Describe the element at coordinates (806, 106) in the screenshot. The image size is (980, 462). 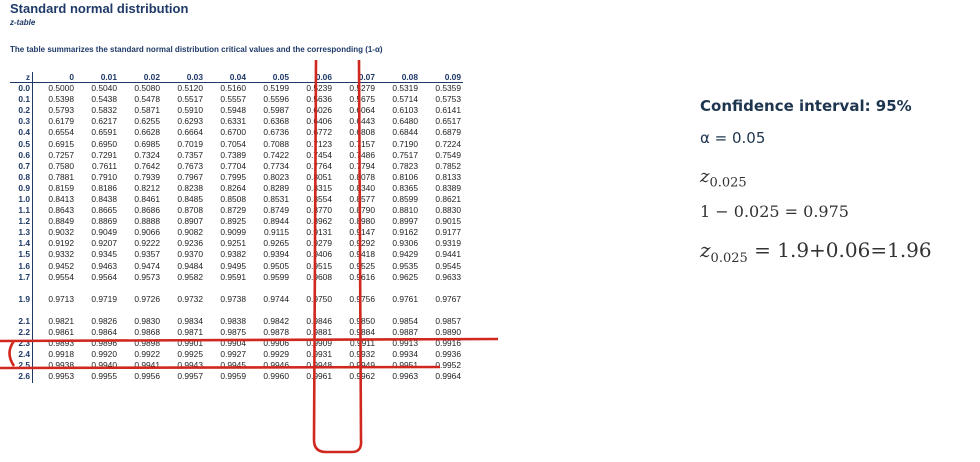
I see `confidence-interval-label: Confidence interval: 95%` at that location.